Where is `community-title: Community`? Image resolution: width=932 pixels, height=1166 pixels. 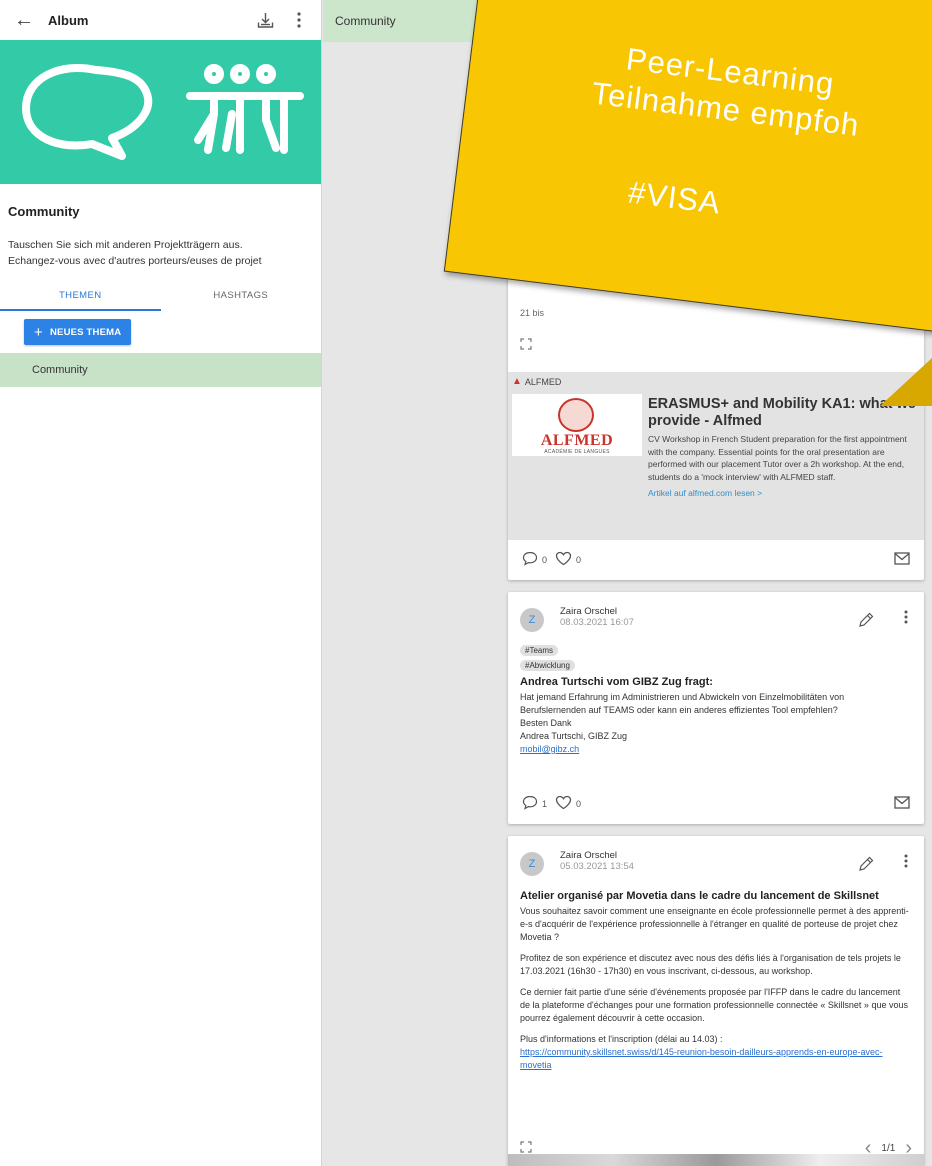 community-title: Community is located at coordinates (44, 211).